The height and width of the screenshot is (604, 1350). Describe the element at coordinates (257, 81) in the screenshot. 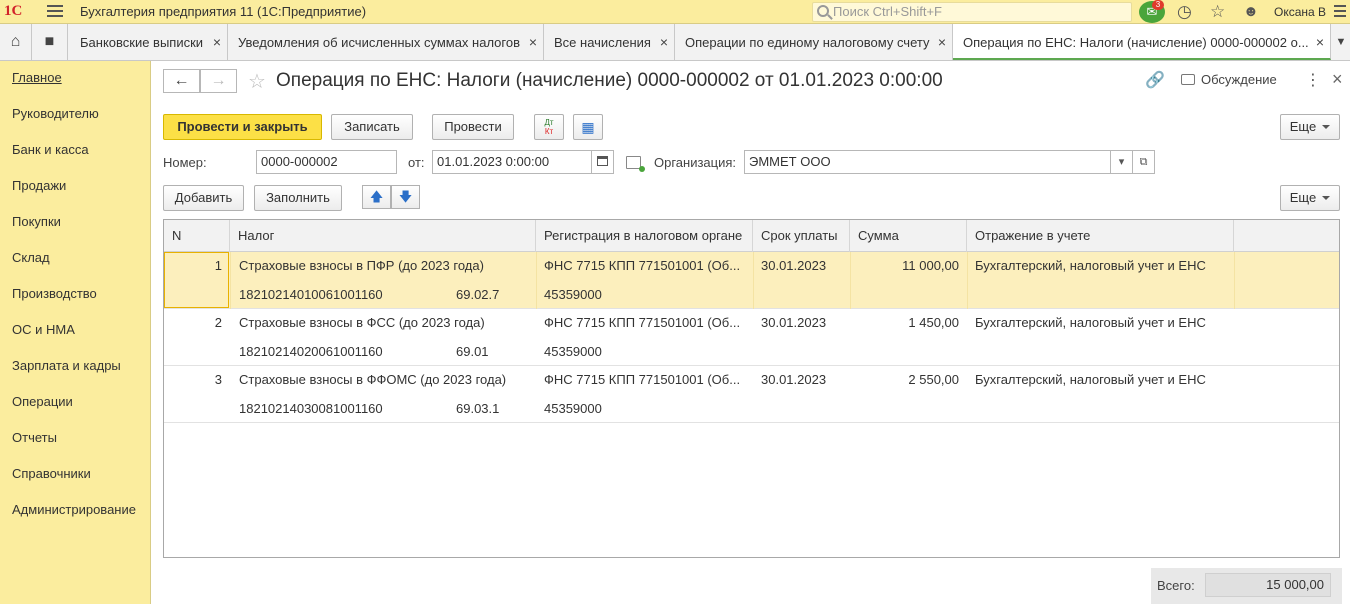

I see `favorite-star-icon: ☆` at that location.